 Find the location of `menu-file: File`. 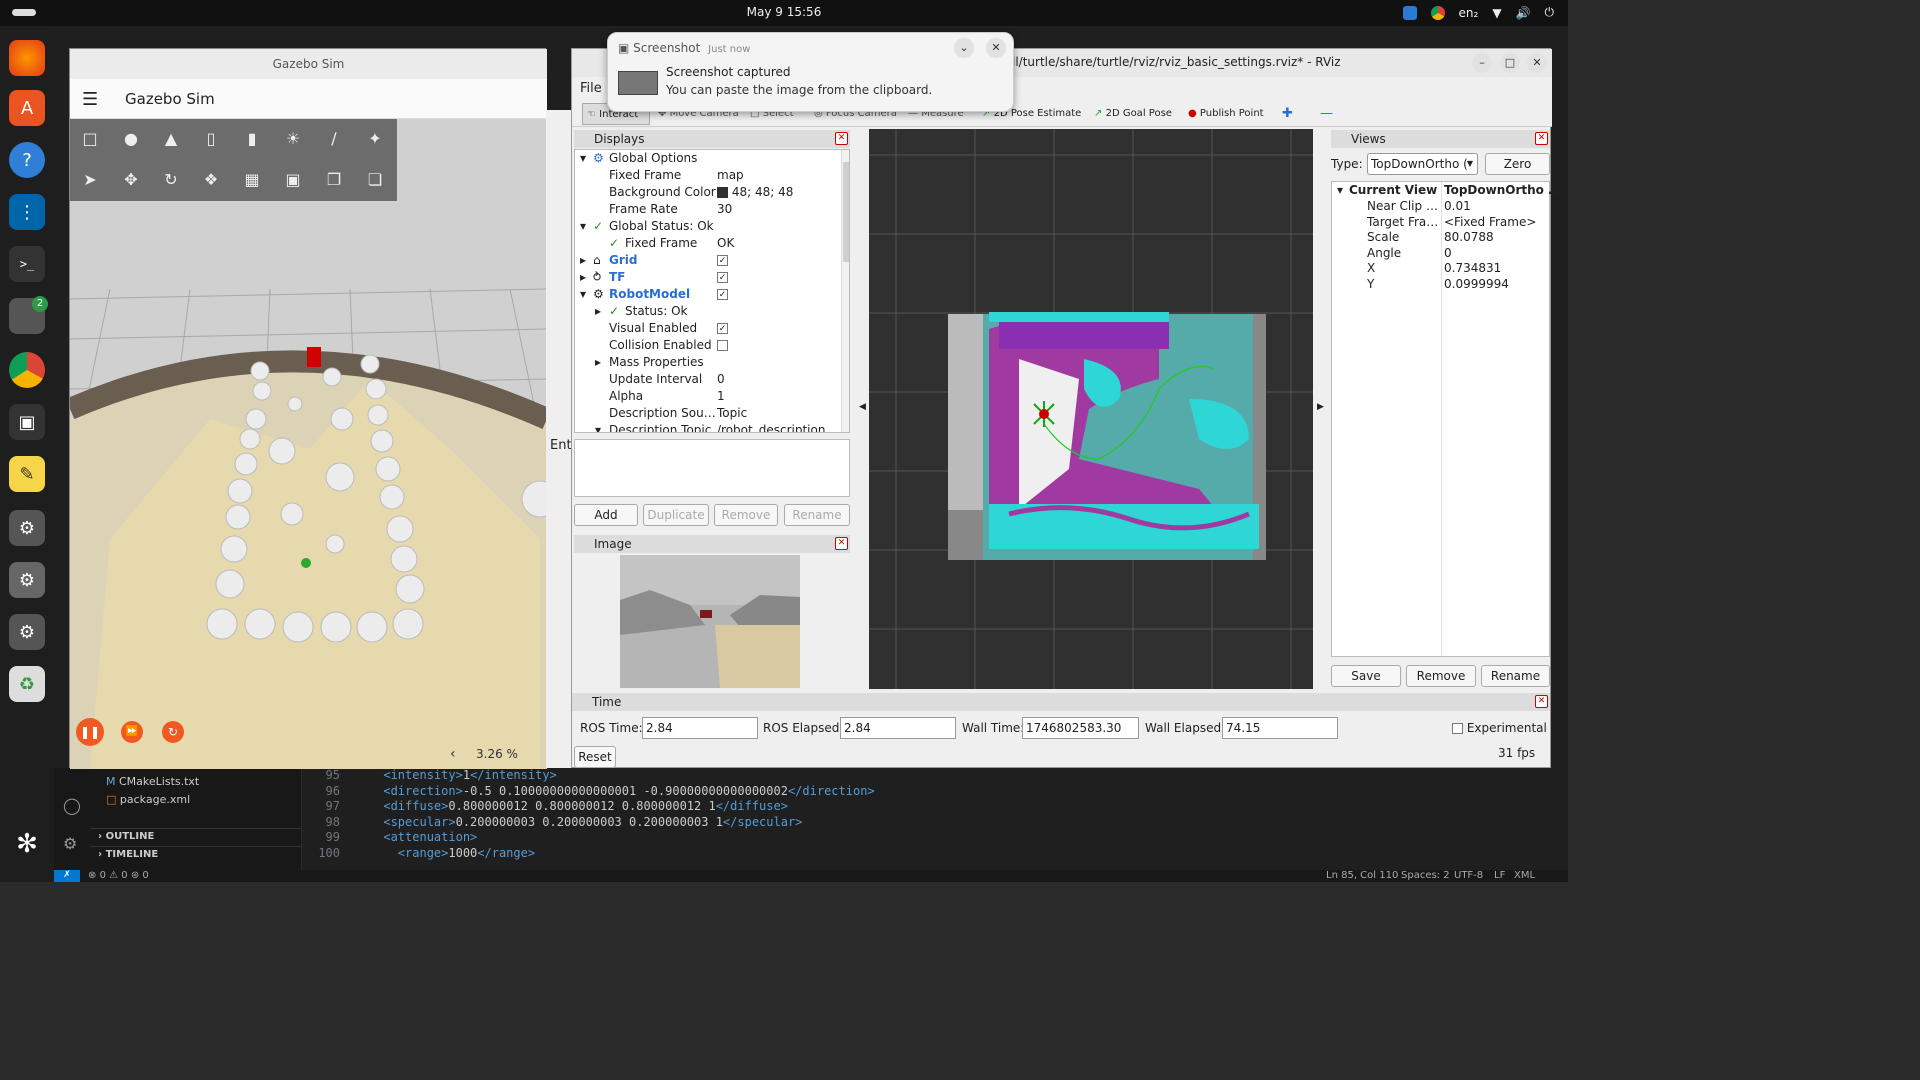

menu-file: File is located at coordinates (591, 88).